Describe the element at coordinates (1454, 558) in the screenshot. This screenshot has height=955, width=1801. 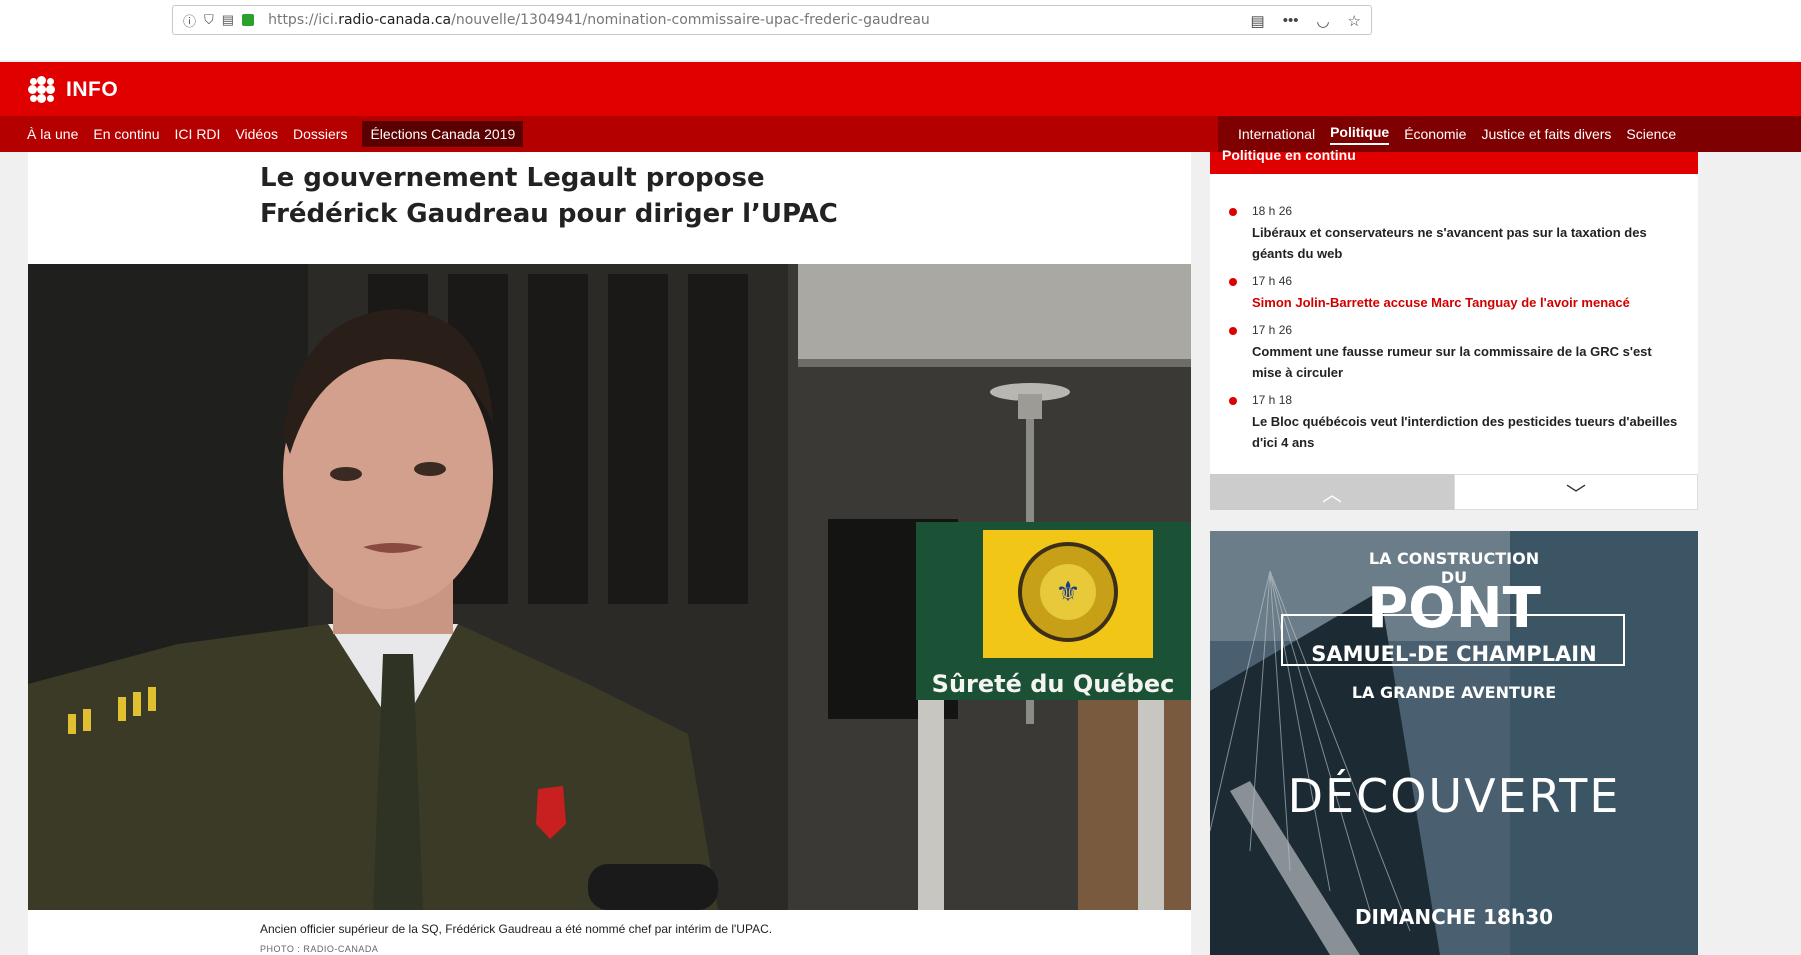
I see `ad-line-1: LA CONSTRUCTION` at that location.